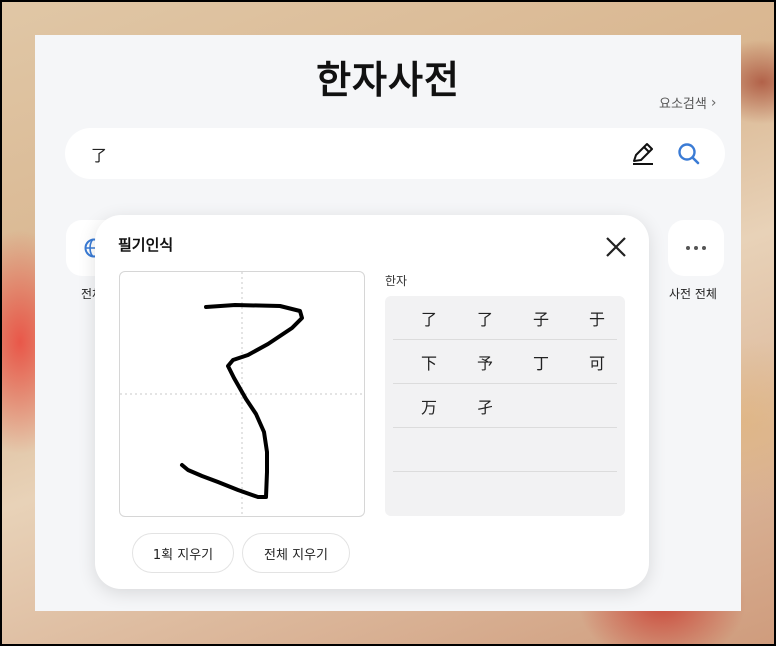 The width and height of the screenshot is (776, 646). Describe the element at coordinates (643, 154) in the screenshot. I see `pen-icon` at that location.